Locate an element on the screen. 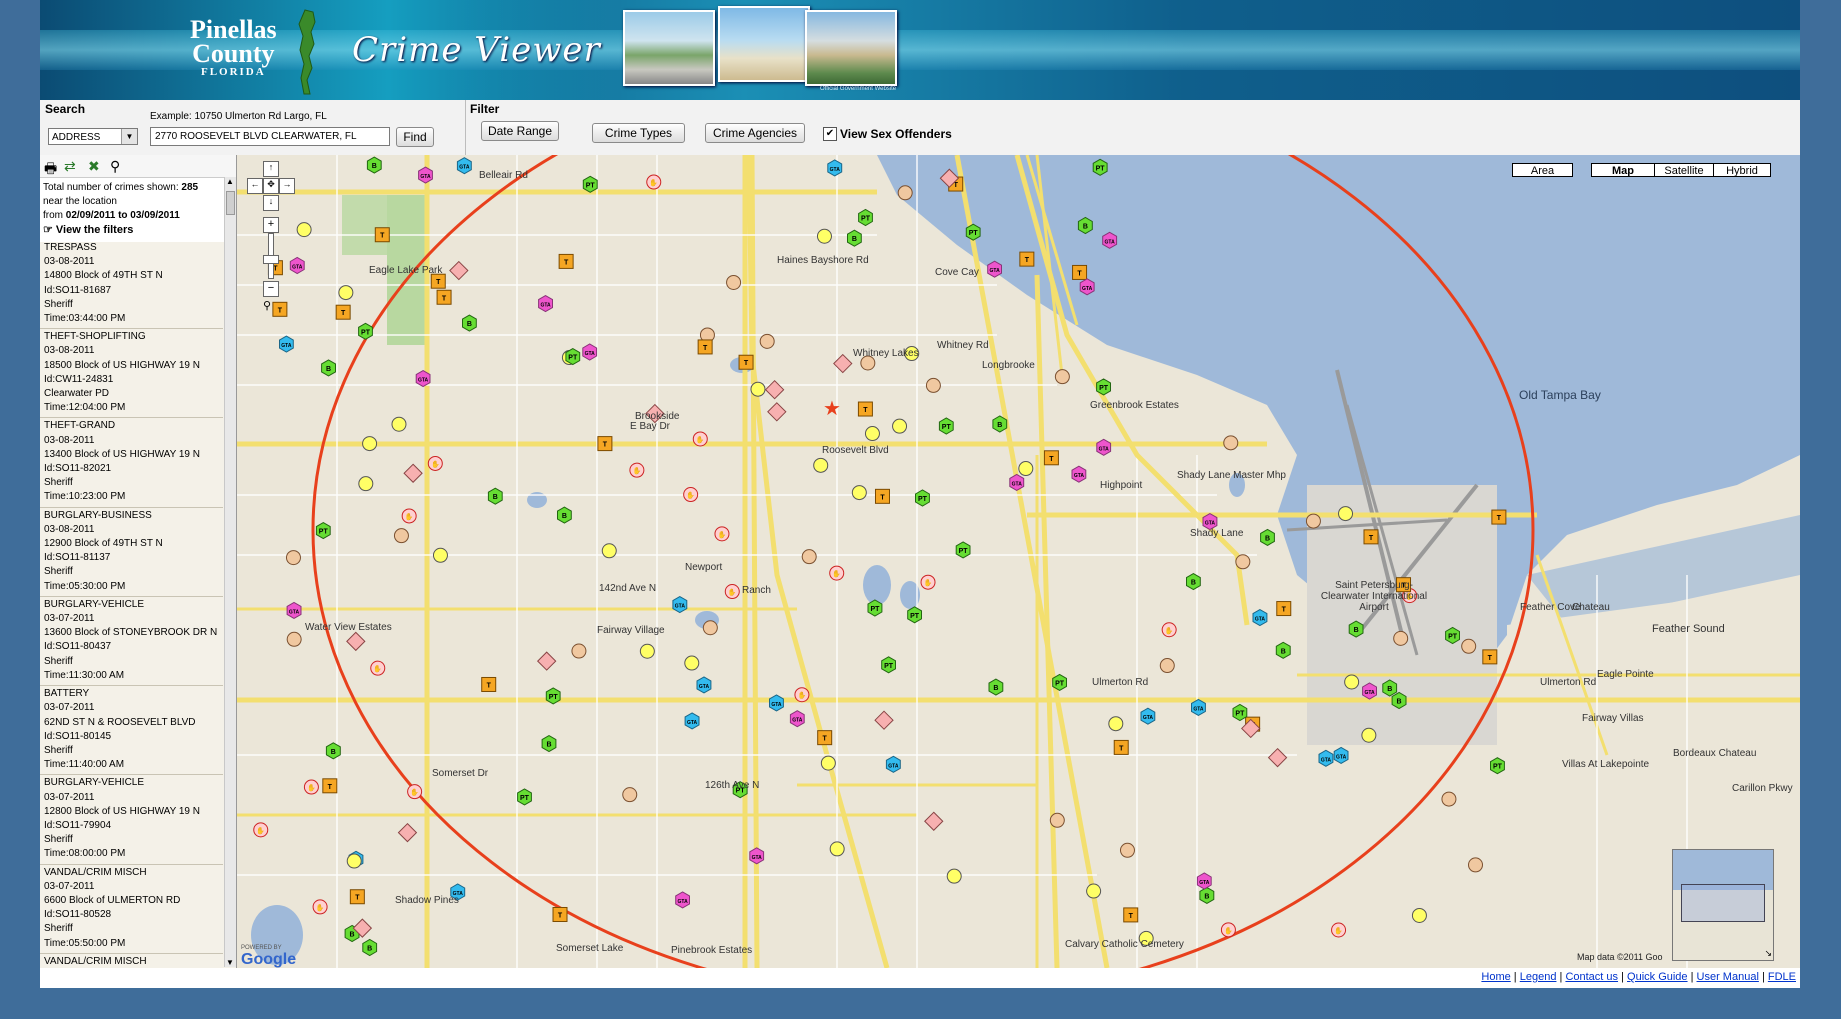  pan-down-icon: ↓ is located at coordinates (271, 203).